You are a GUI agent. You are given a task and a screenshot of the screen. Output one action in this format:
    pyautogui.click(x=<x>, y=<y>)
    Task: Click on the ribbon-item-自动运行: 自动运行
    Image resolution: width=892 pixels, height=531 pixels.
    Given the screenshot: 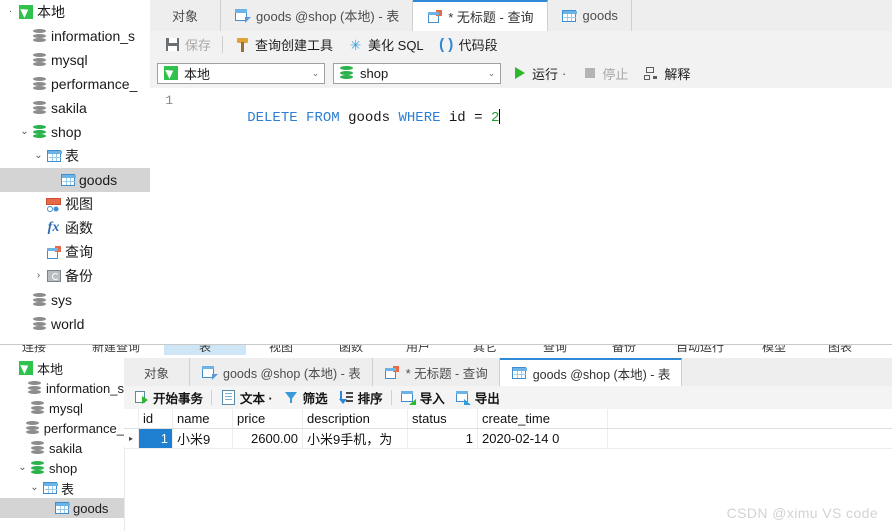 What is the action you would take?
    pyautogui.click(x=700, y=350)
    